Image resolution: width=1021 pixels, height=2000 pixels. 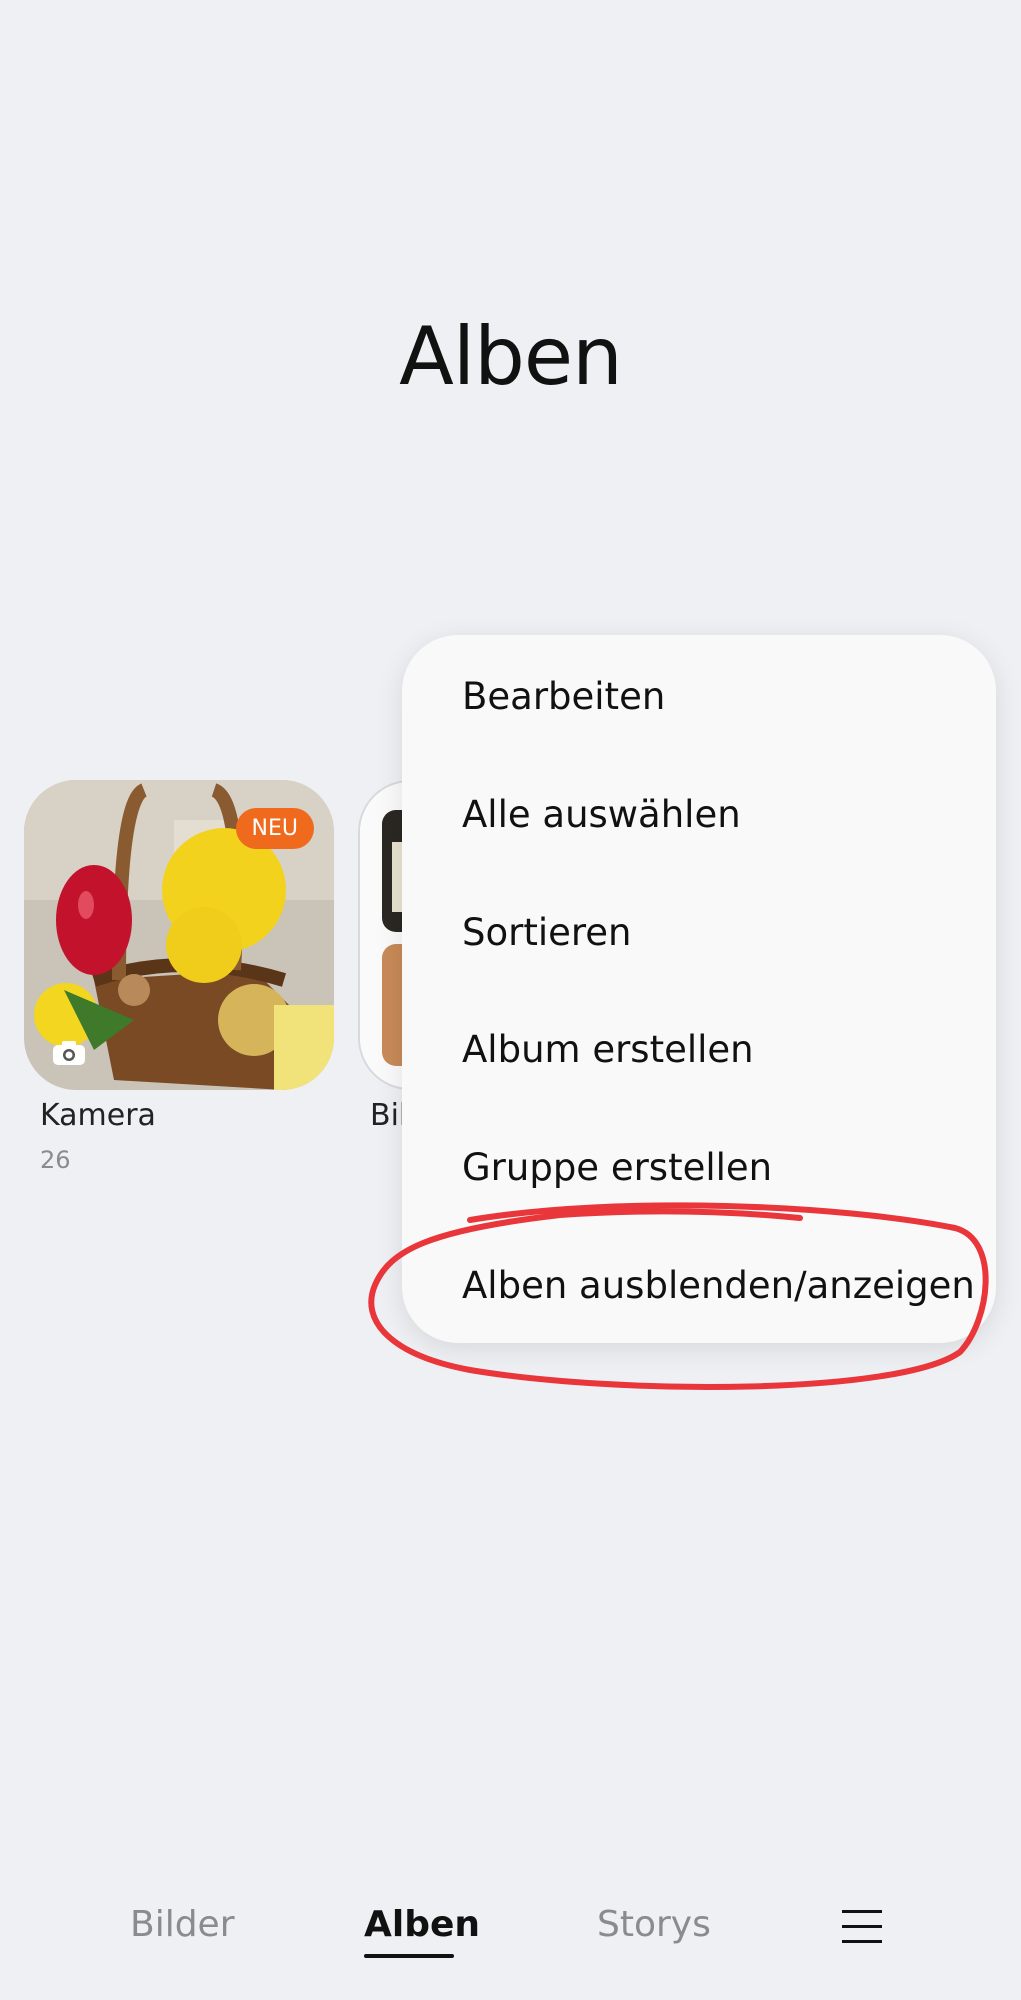 I want to click on tab-alben: Alben, so click(x=422, y=1924).